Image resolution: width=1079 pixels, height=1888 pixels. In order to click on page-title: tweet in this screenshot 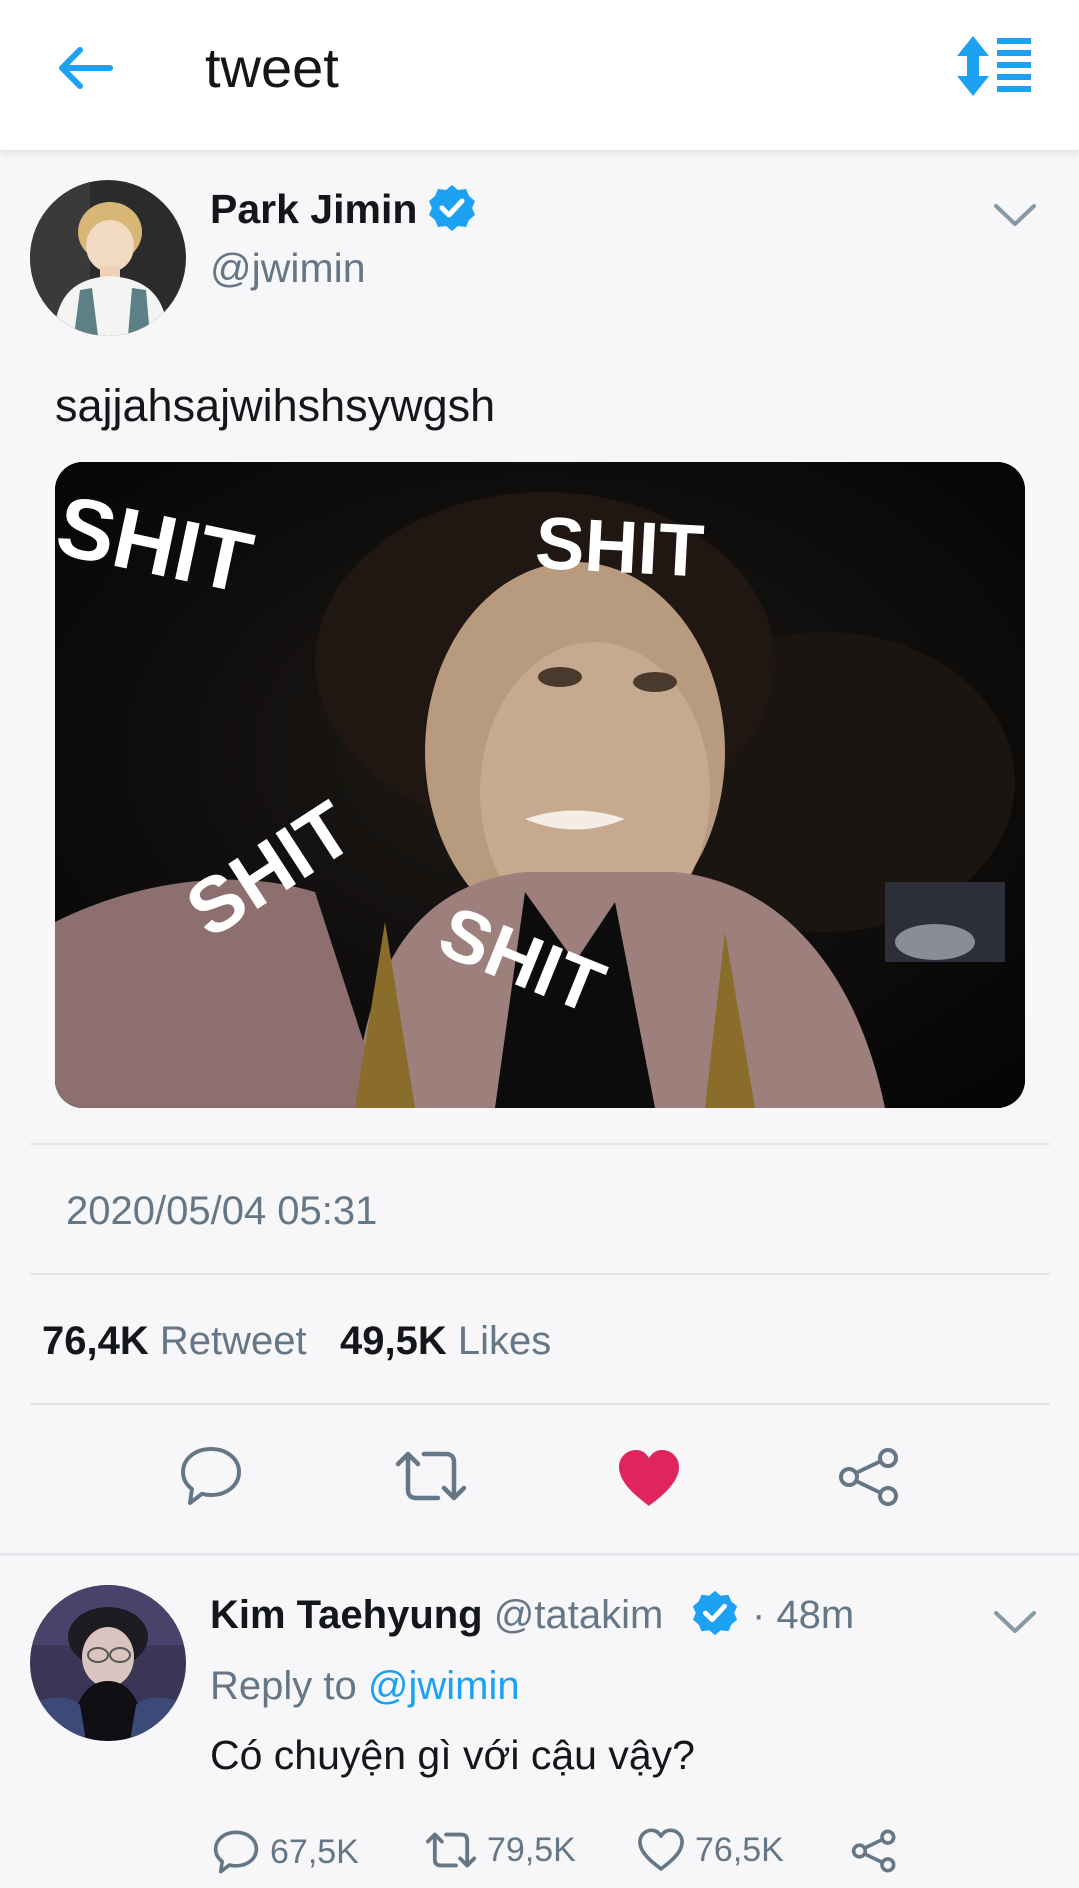, I will do `click(272, 67)`.